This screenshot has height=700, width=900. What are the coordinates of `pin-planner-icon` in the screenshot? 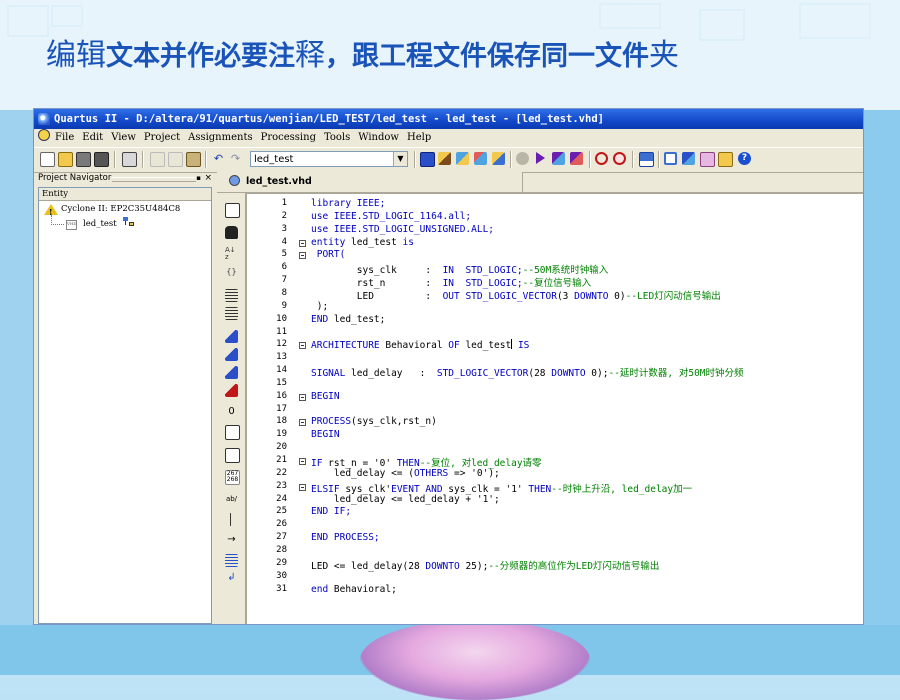 It's located at (427, 159).